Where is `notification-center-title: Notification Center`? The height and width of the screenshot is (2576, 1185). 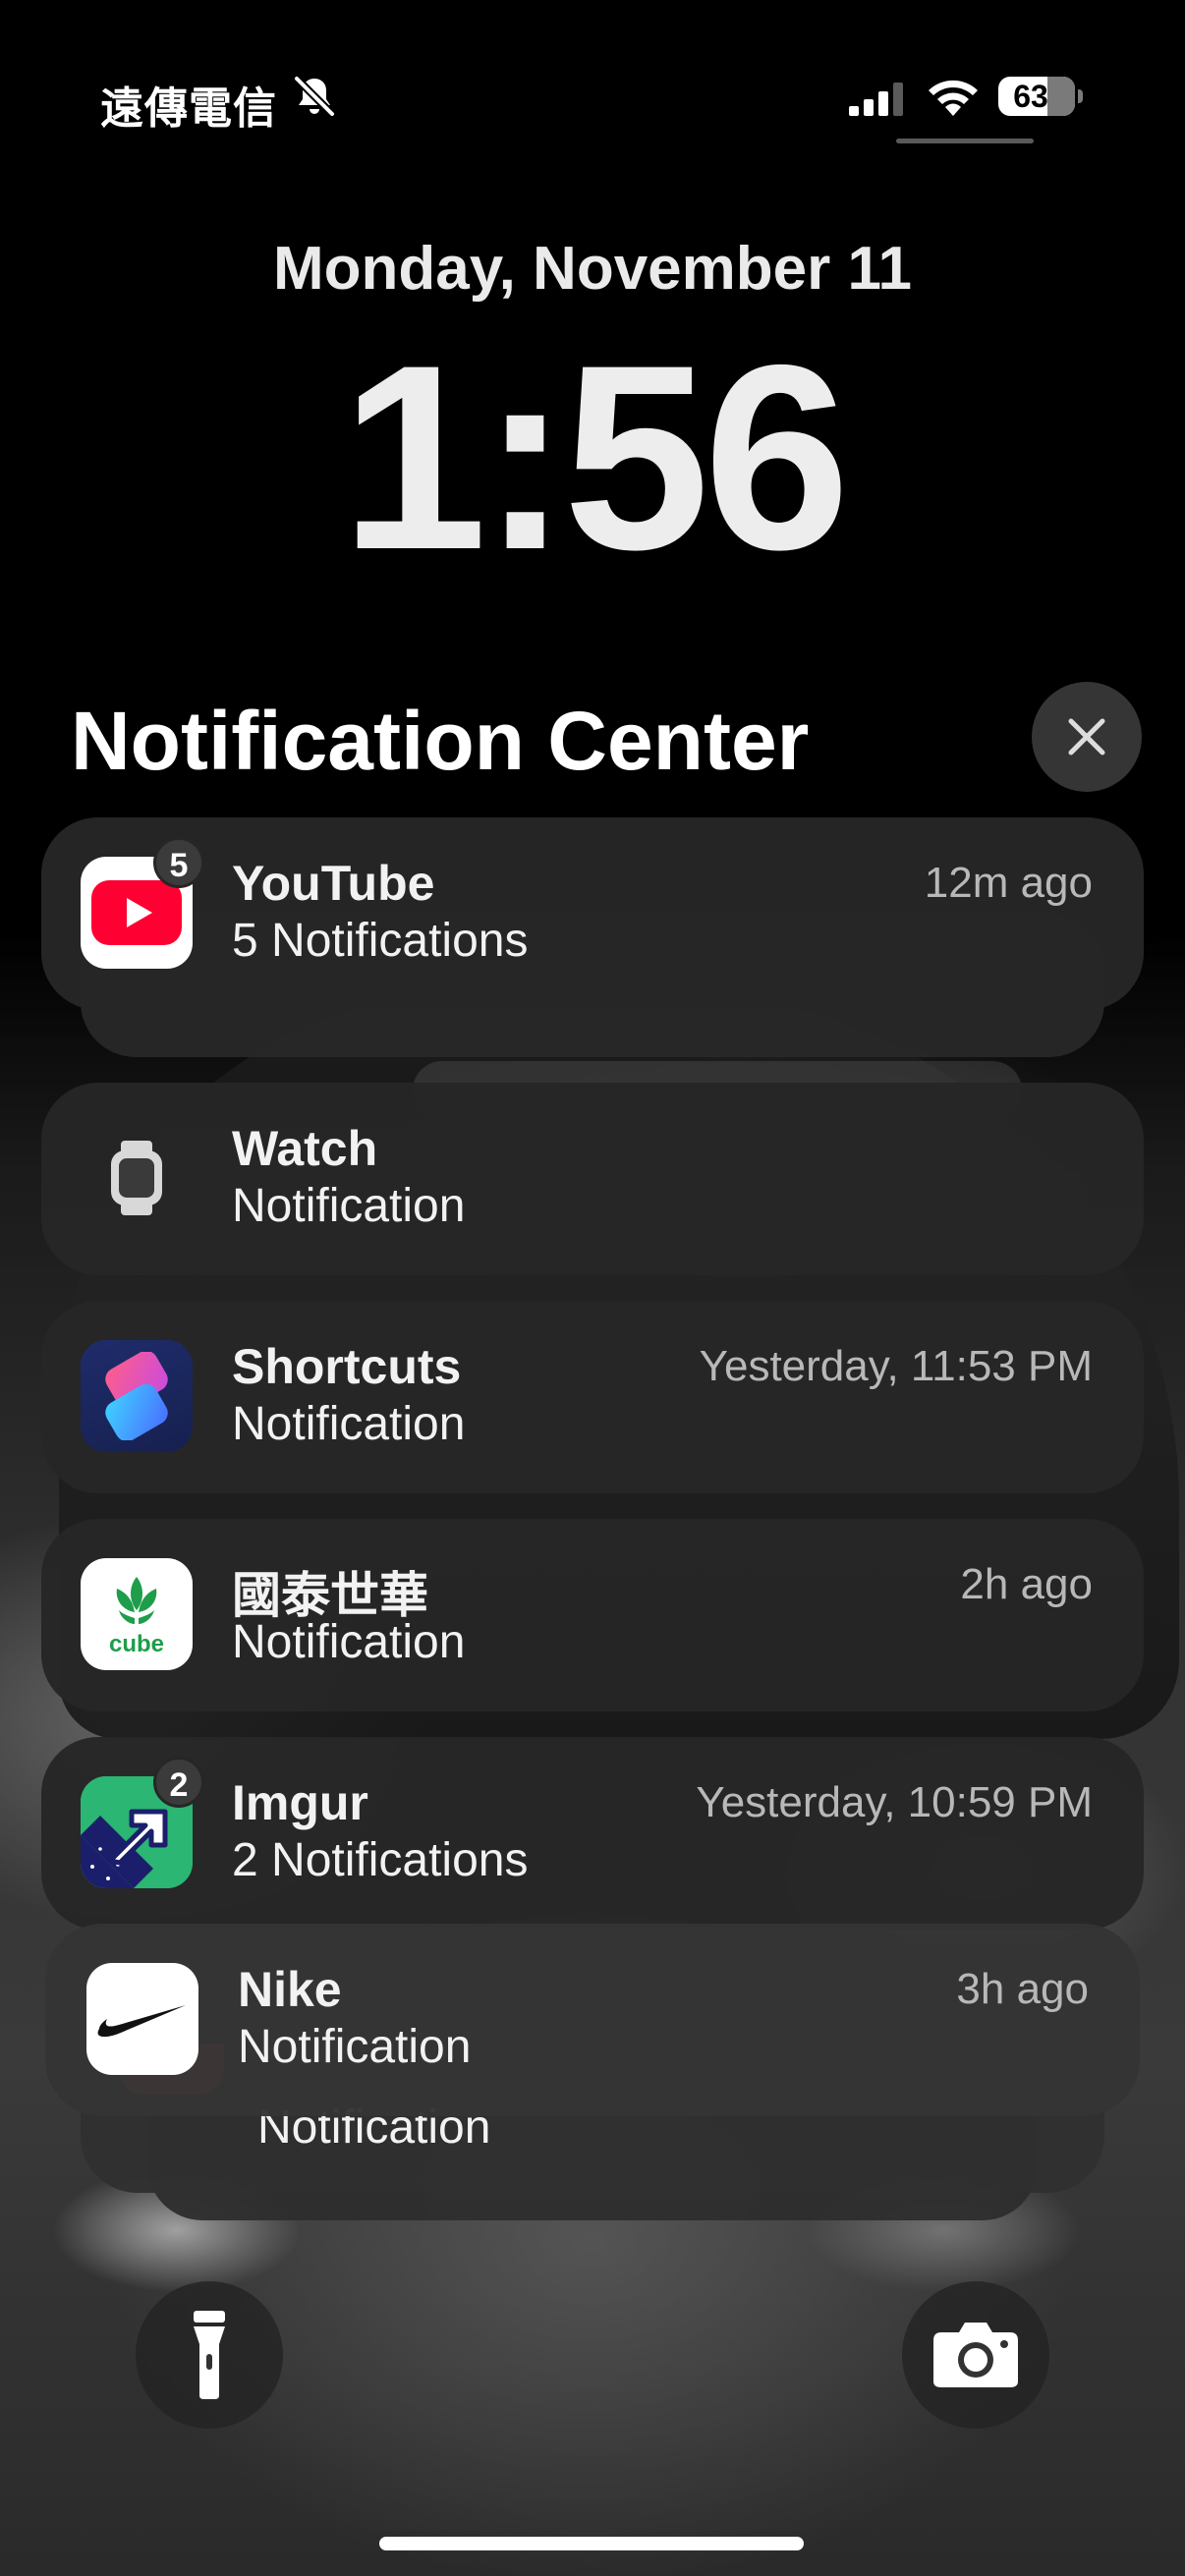
notification-center-title: Notification Center is located at coordinates (441, 741).